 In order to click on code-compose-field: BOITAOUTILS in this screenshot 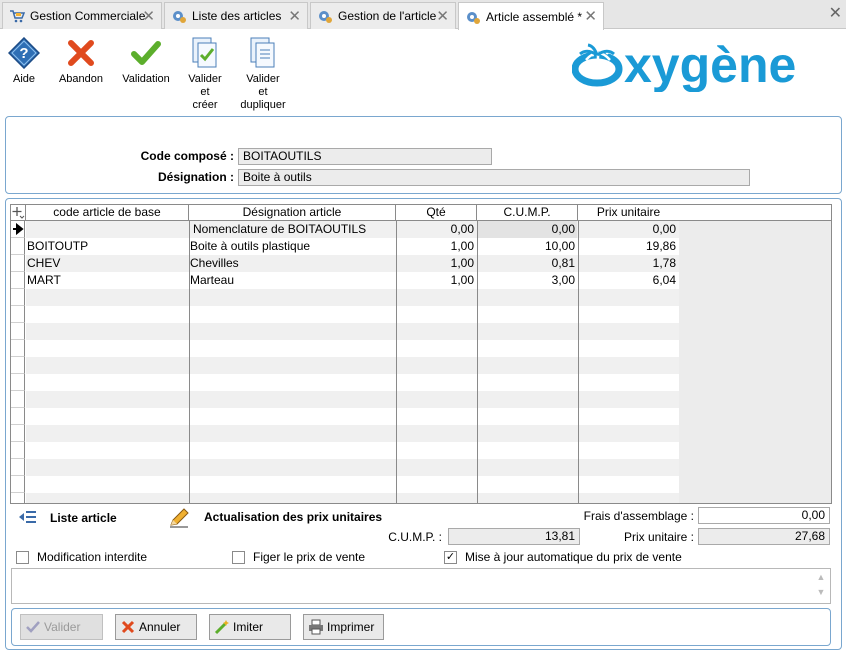, I will do `click(365, 156)`.